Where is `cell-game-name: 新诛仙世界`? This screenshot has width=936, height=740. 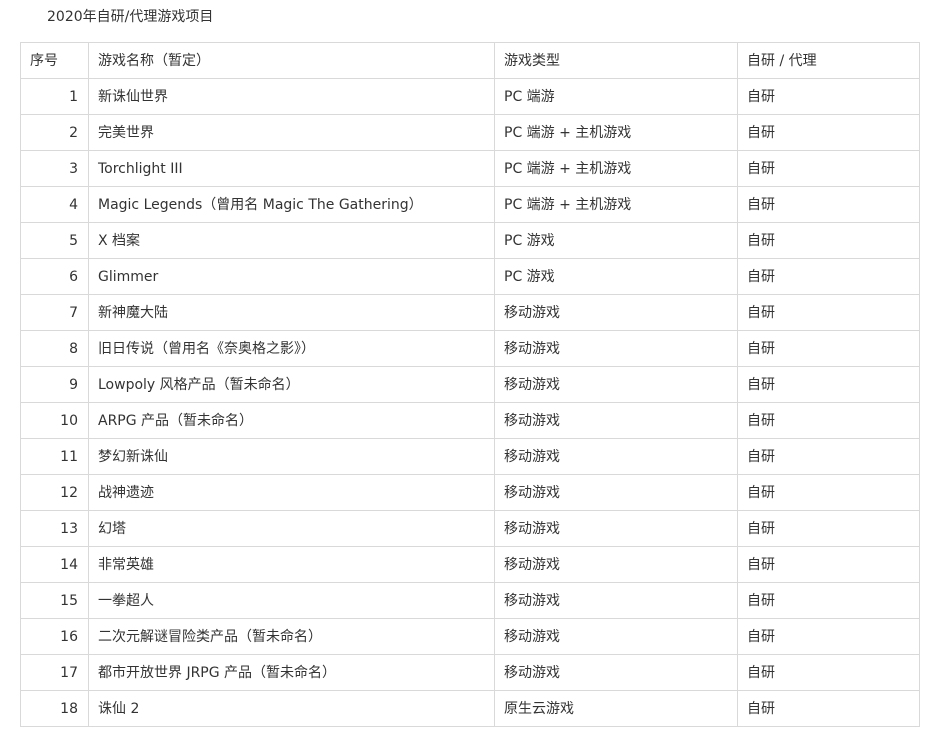 cell-game-name: 新诛仙世界 is located at coordinates (291, 96).